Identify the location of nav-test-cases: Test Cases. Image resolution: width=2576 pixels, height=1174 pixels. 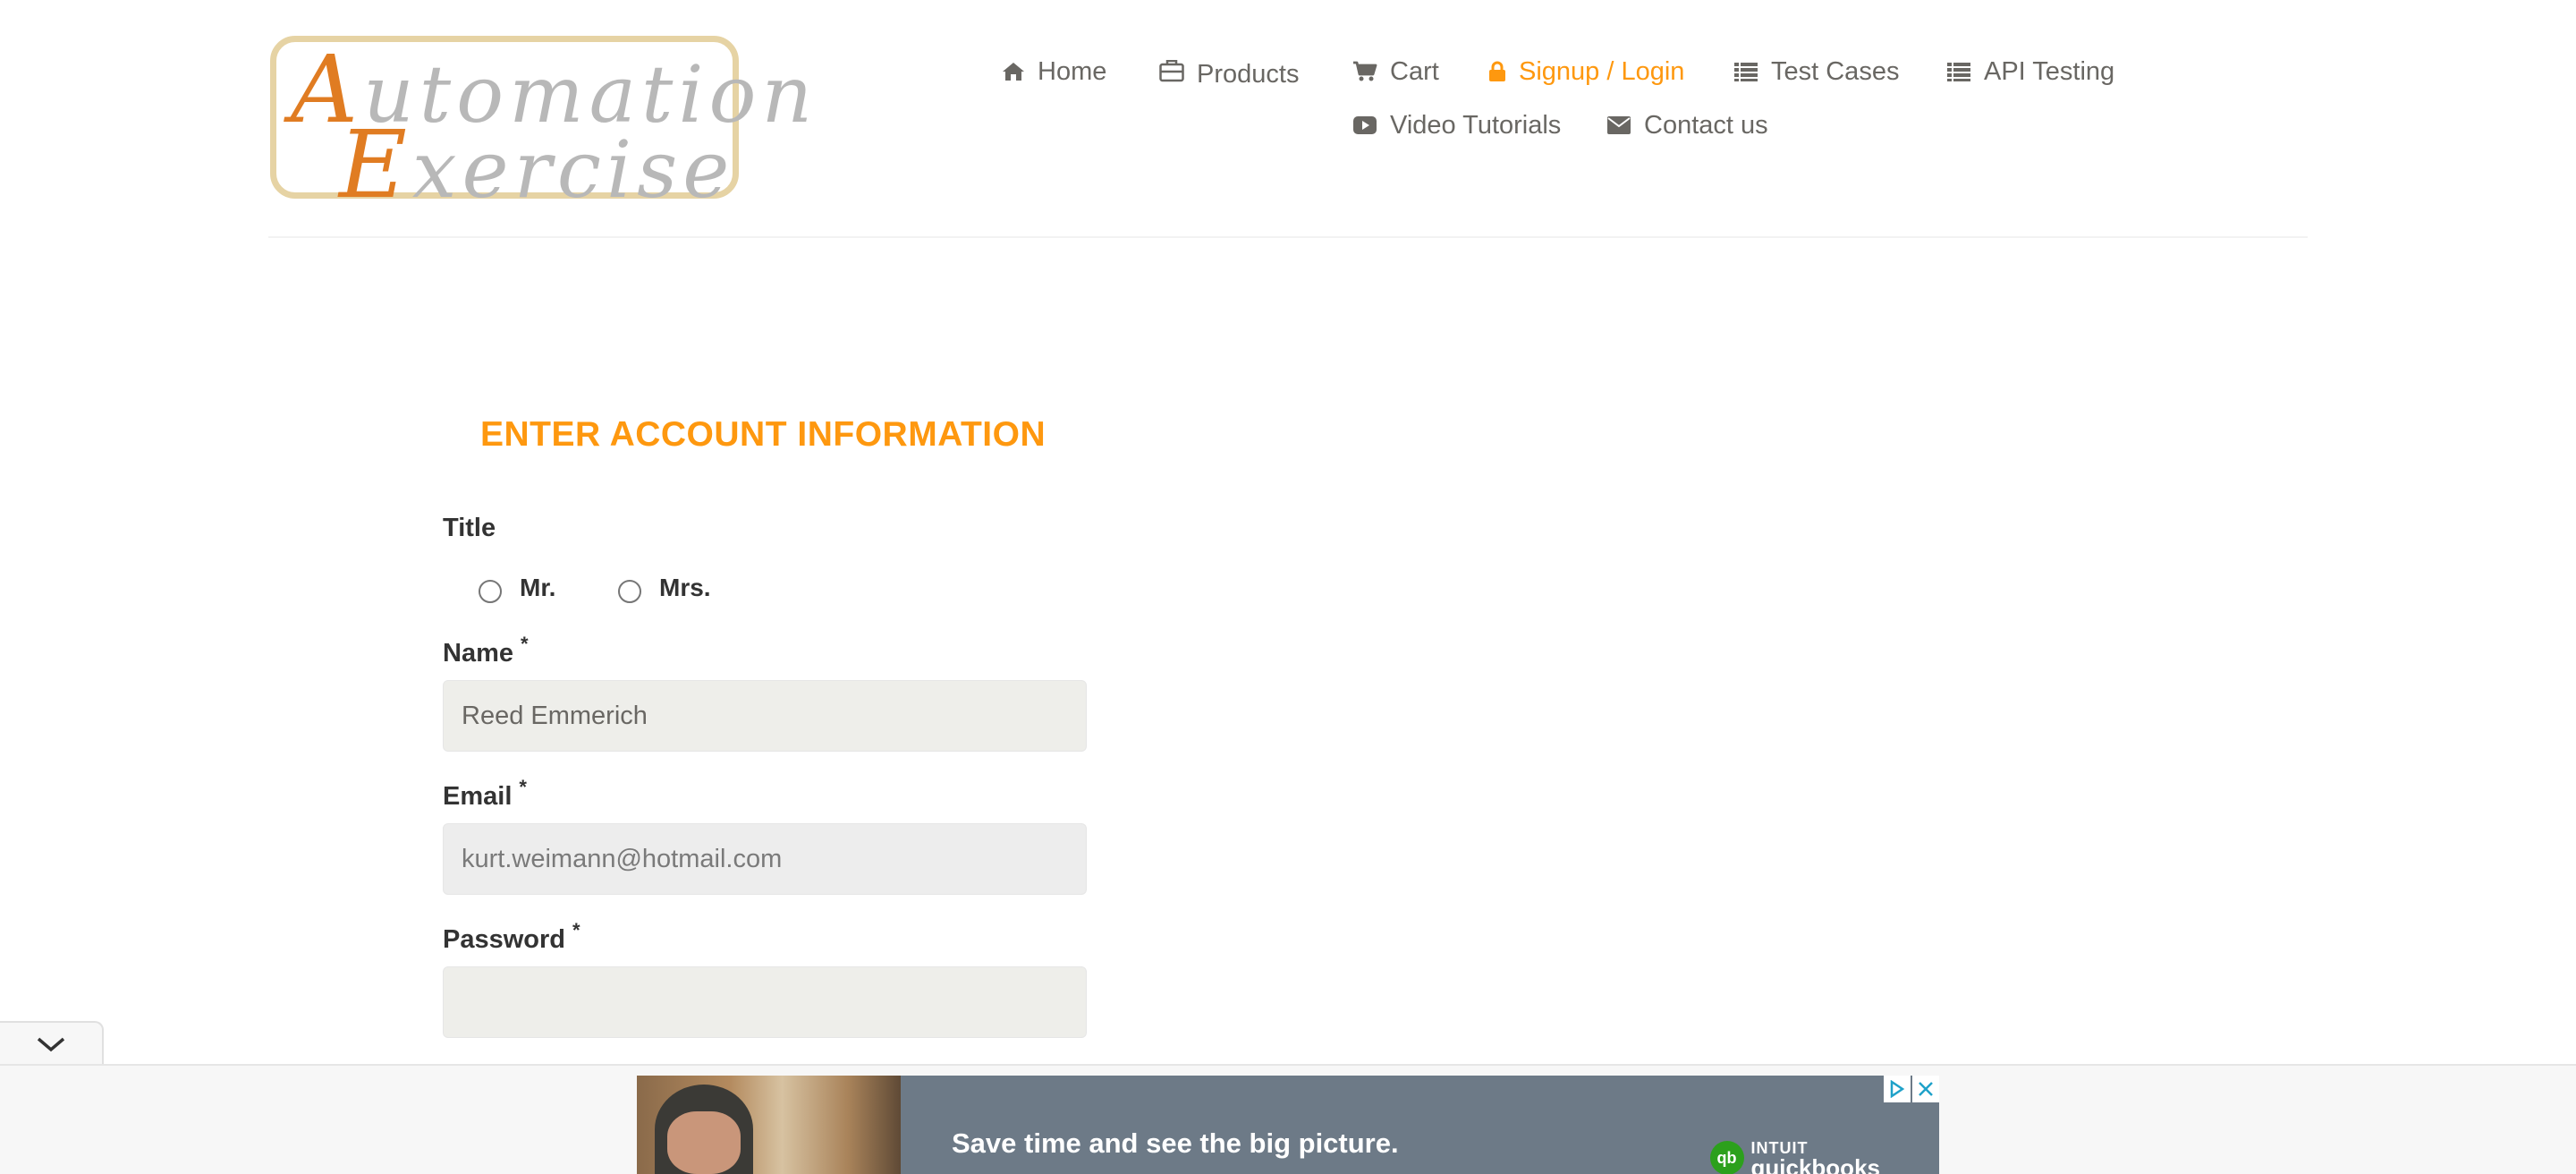
(1816, 71).